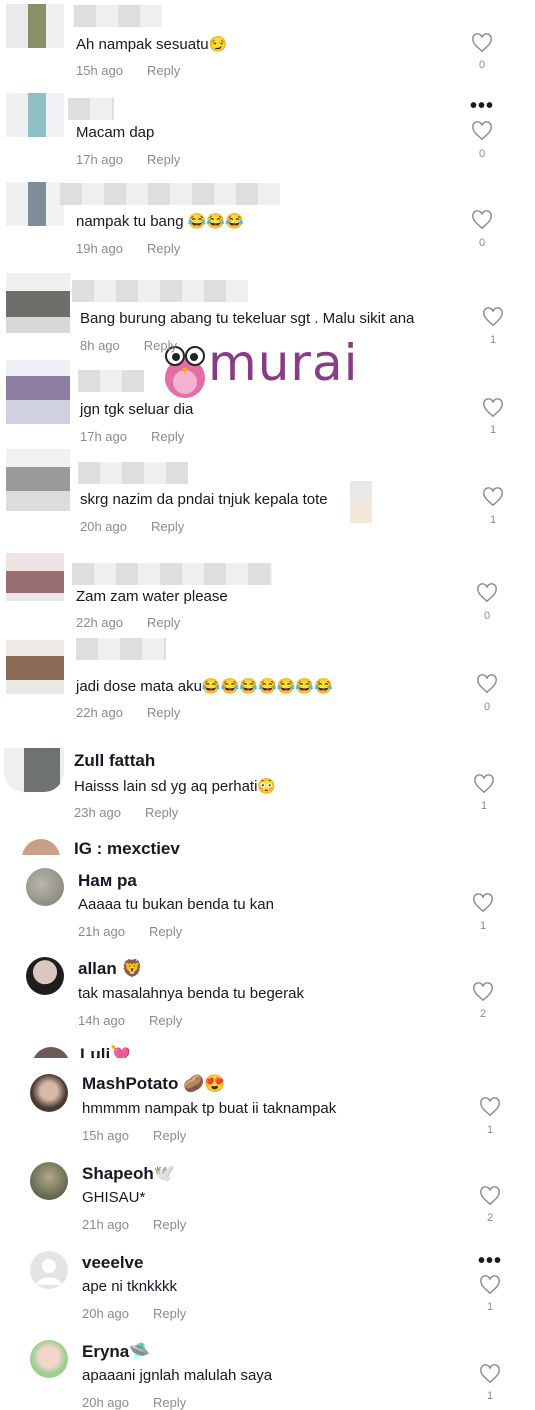 The height and width of the screenshot is (1410, 535). I want to click on watermark-text: murai, so click(283, 363).